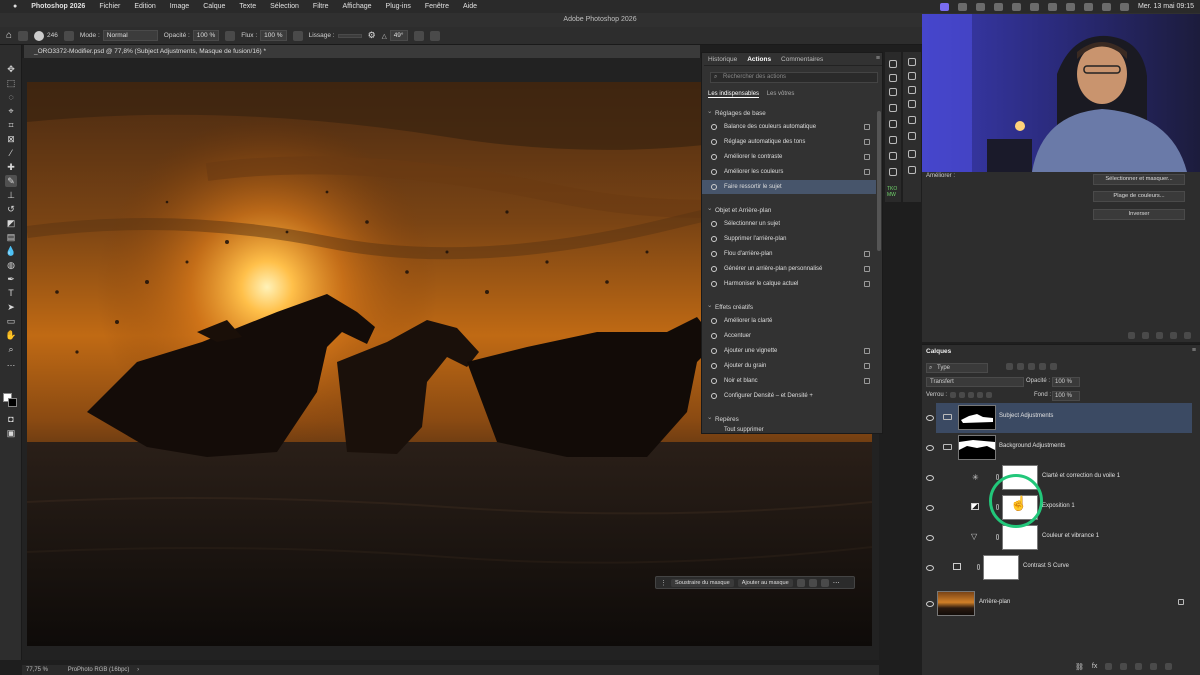 The height and width of the screenshot is (675, 1200). What do you see at coordinates (789, 321) in the screenshot?
I see `action-item: Améliorer la clarté` at bounding box center [789, 321].